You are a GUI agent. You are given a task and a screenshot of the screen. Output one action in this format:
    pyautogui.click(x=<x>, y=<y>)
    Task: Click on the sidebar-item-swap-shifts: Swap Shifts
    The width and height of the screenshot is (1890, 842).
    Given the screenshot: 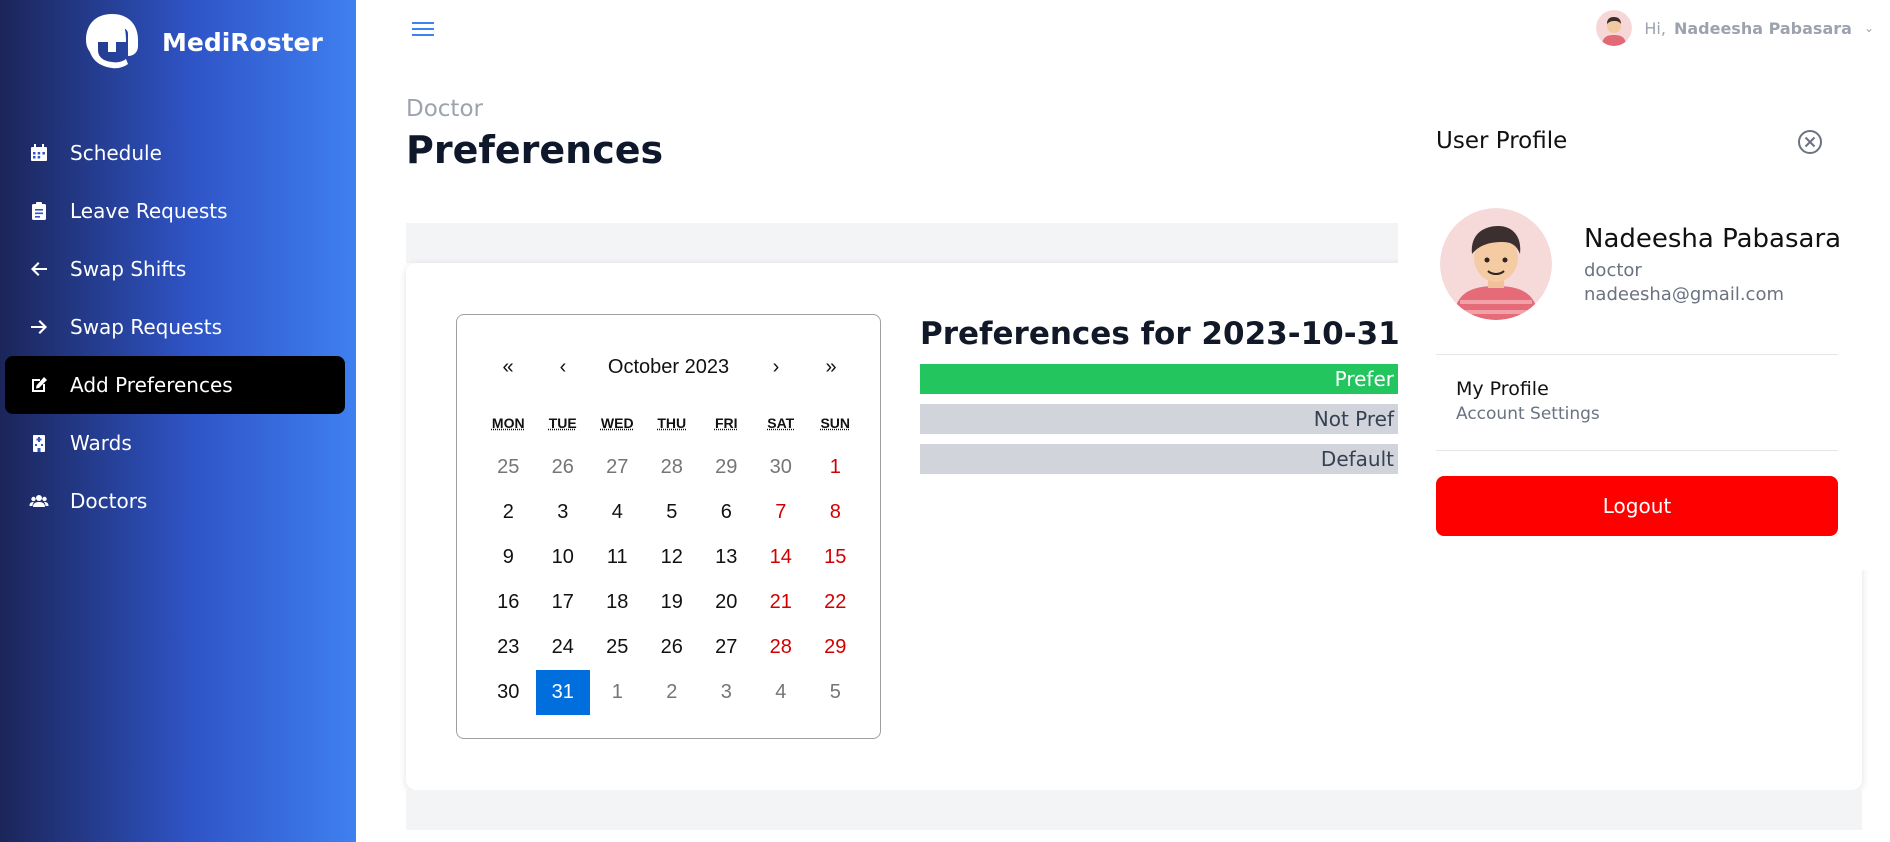 What is the action you would take?
    pyautogui.click(x=175, y=269)
    